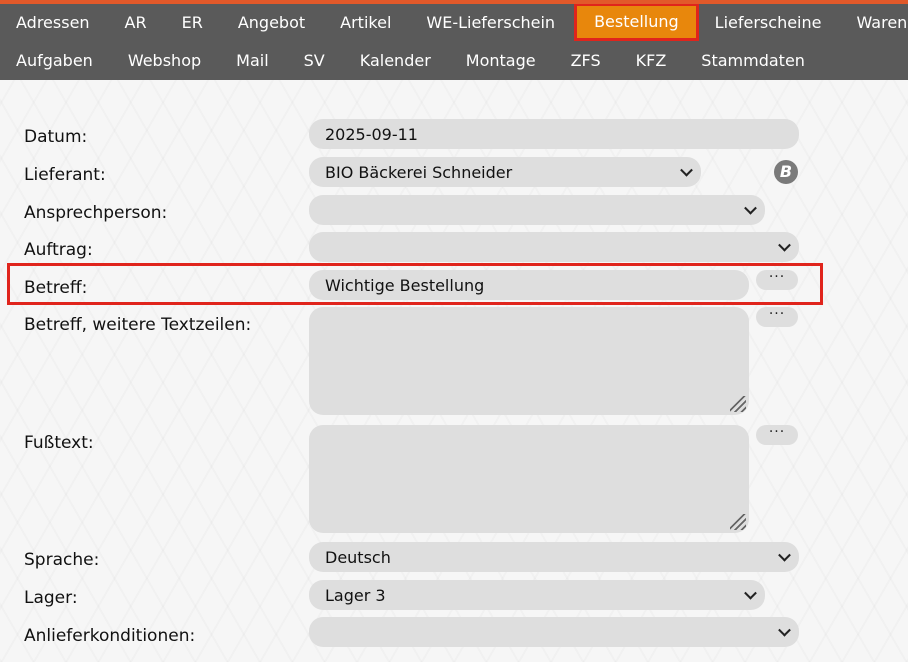 The image size is (908, 662). I want to click on nav-item-mail: Mail, so click(254, 61).